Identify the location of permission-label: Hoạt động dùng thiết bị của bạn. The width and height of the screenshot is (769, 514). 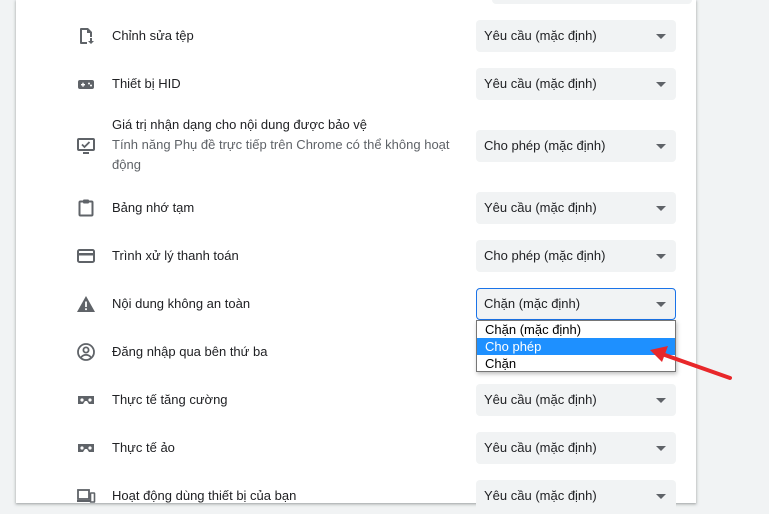
(204, 495).